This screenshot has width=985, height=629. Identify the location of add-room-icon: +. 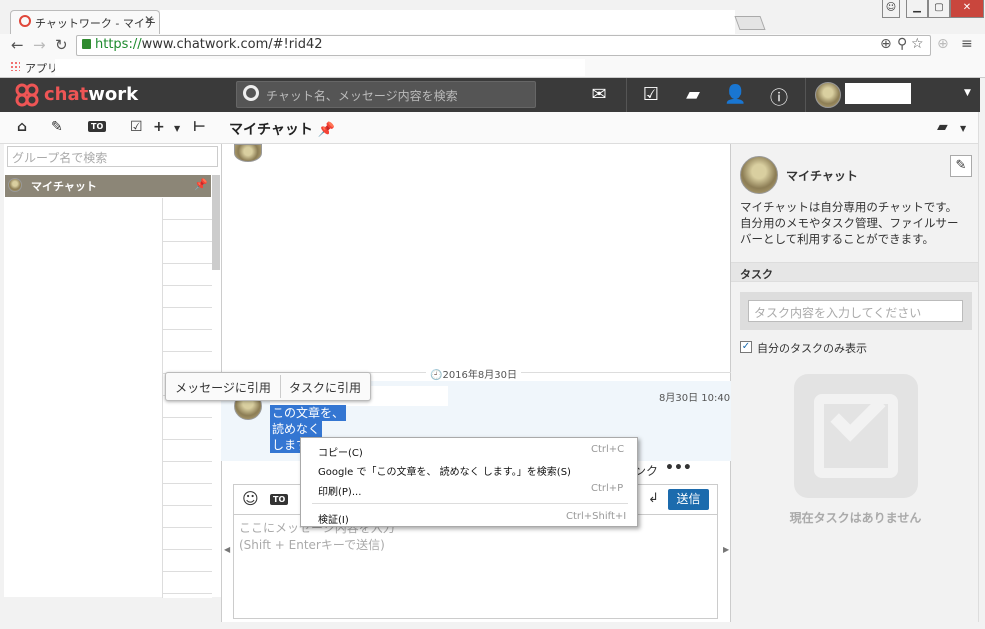
(159, 127).